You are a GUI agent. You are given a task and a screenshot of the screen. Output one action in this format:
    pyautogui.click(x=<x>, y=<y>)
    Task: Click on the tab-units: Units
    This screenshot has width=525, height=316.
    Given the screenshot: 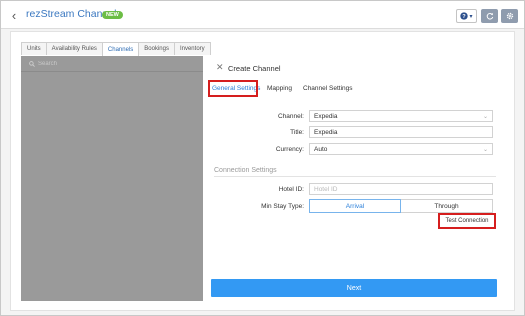 What is the action you would take?
    pyautogui.click(x=34, y=48)
    